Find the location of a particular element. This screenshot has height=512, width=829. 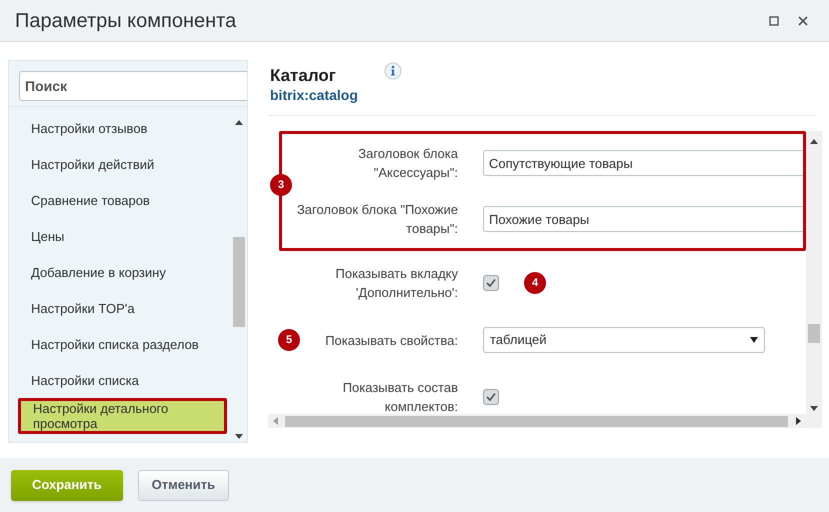

info-icon is located at coordinates (393, 71).